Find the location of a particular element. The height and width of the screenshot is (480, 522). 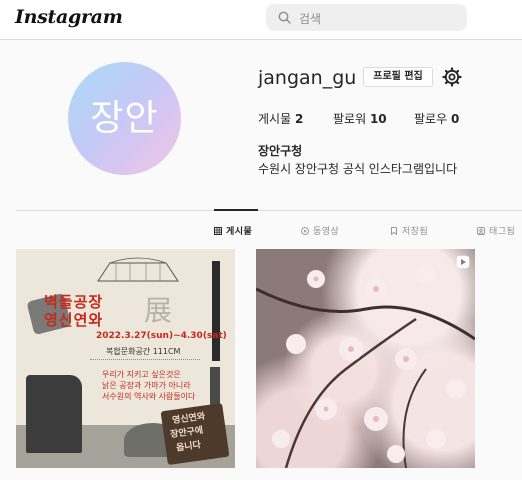

top-nav-bar: Instagram 검색 is located at coordinates (261, 20).